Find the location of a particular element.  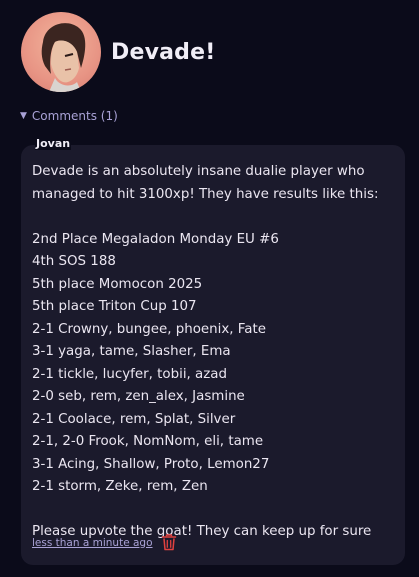

comment-line: 3-1 Acing, Shallow, Proto, Lemon27 is located at coordinates (151, 464).